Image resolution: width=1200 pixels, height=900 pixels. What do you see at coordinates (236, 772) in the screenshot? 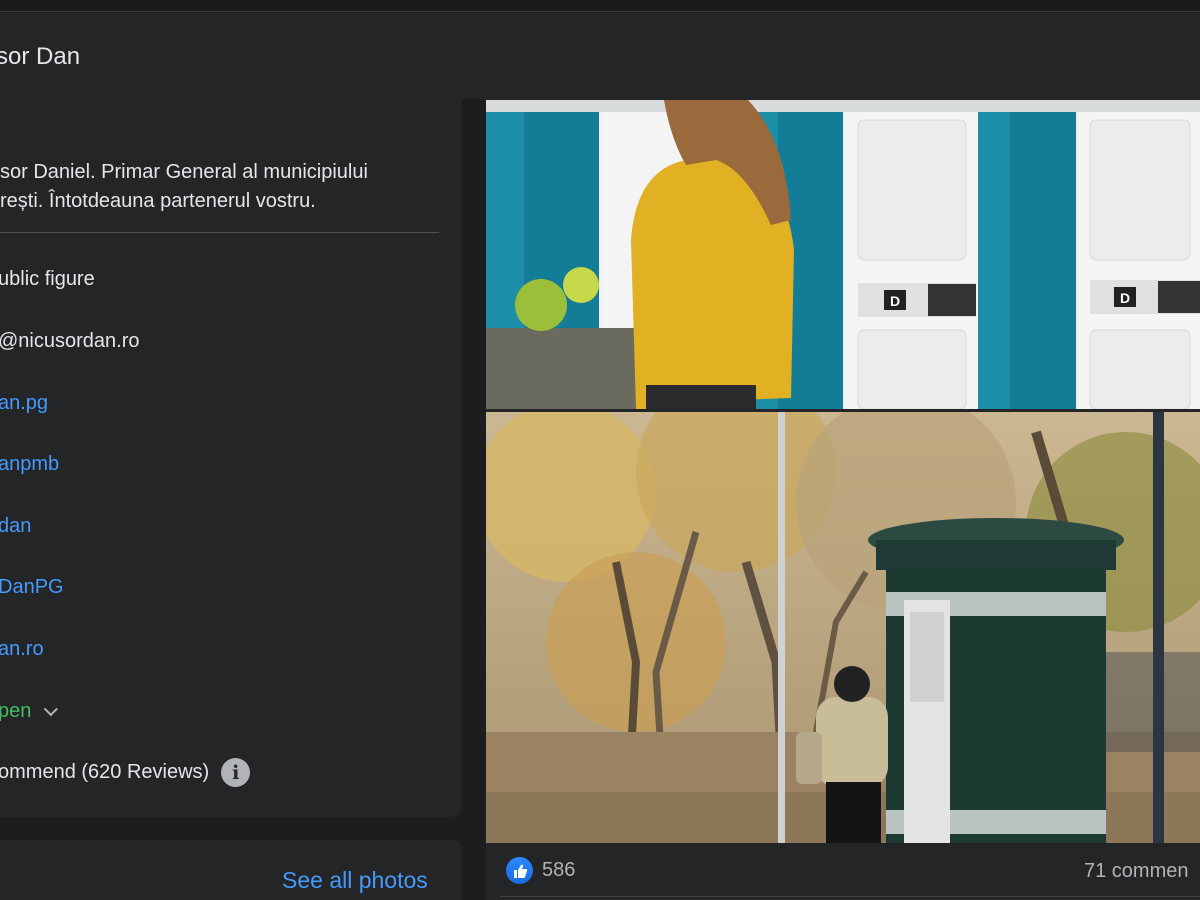
I see `info-icon: i` at bounding box center [236, 772].